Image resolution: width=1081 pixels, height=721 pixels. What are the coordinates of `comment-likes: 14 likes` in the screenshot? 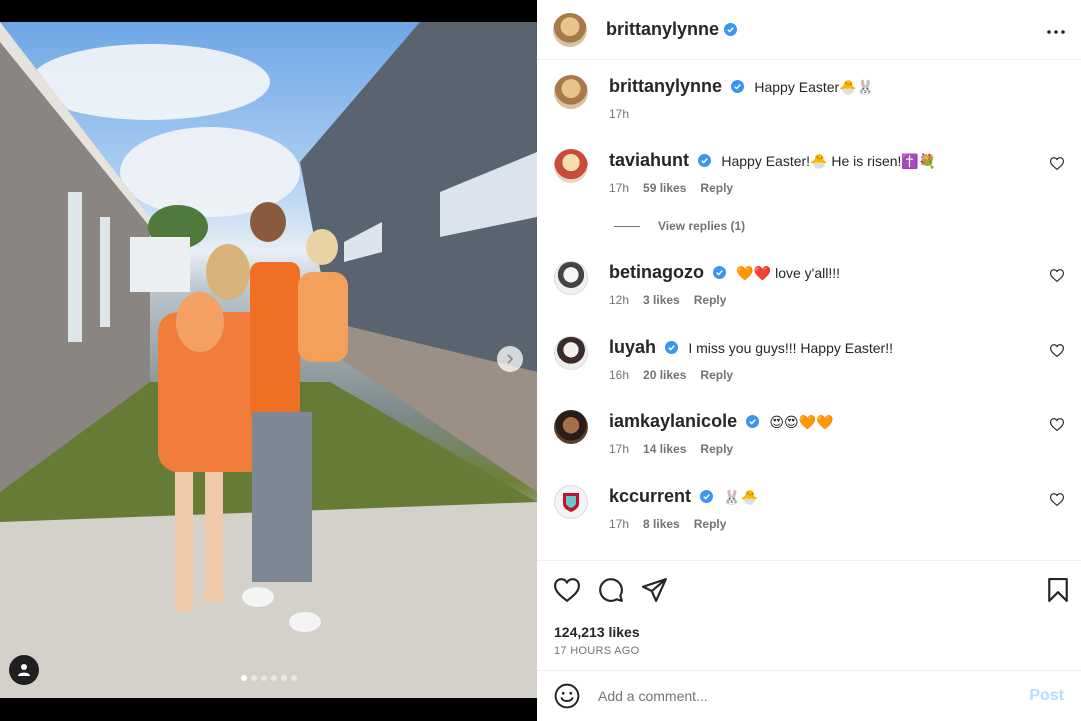 It's located at (664, 449).